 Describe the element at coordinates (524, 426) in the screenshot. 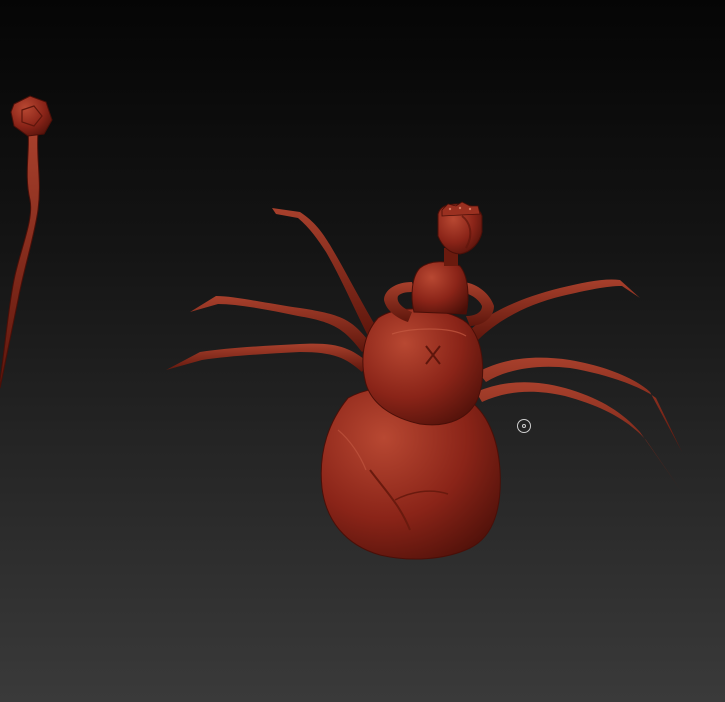

I see `brush-cursor-icon` at that location.